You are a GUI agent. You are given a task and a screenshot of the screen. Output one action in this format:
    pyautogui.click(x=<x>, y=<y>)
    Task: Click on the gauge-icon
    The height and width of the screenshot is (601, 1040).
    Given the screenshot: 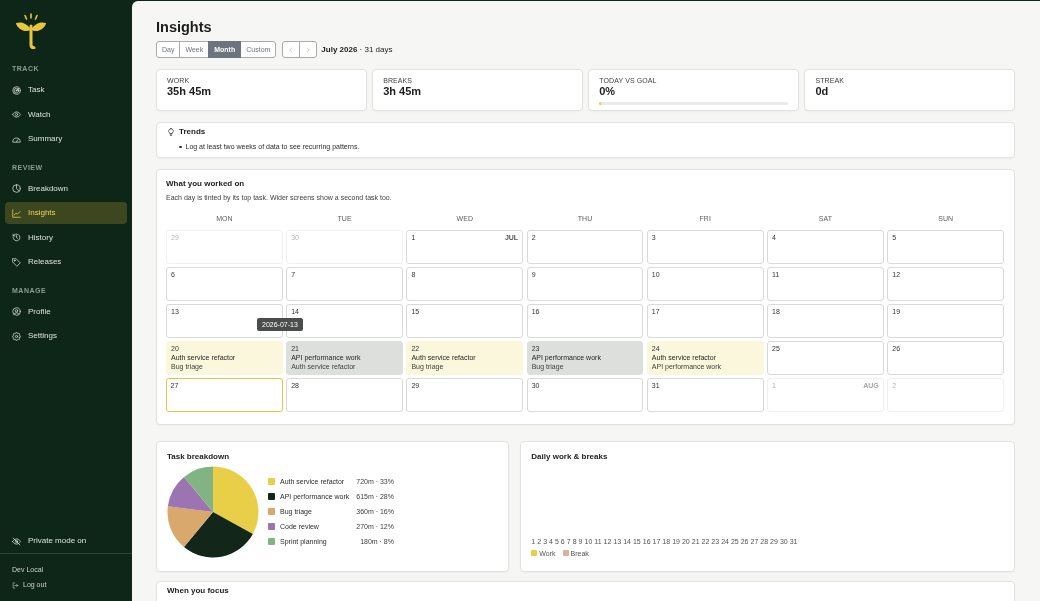 What is the action you would take?
    pyautogui.click(x=16, y=139)
    